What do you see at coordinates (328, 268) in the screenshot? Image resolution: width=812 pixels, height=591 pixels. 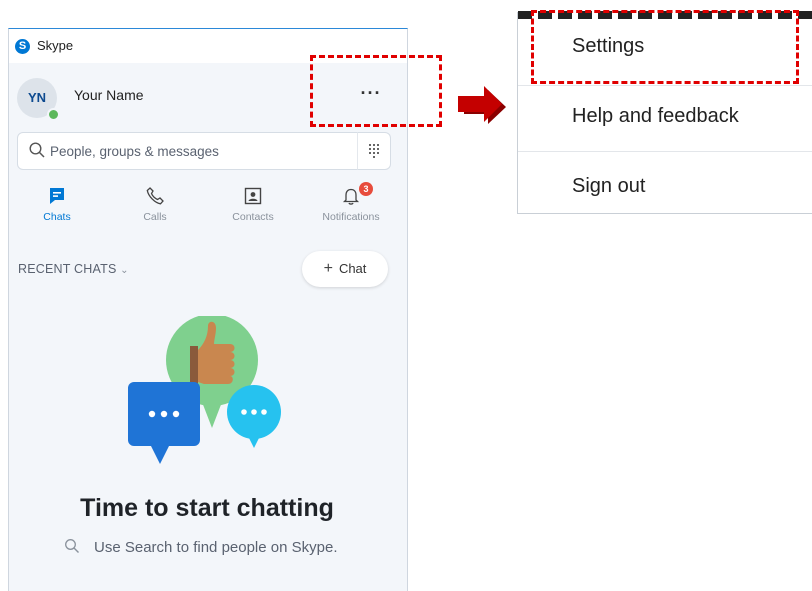 I see `plus-icon: +` at bounding box center [328, 268].